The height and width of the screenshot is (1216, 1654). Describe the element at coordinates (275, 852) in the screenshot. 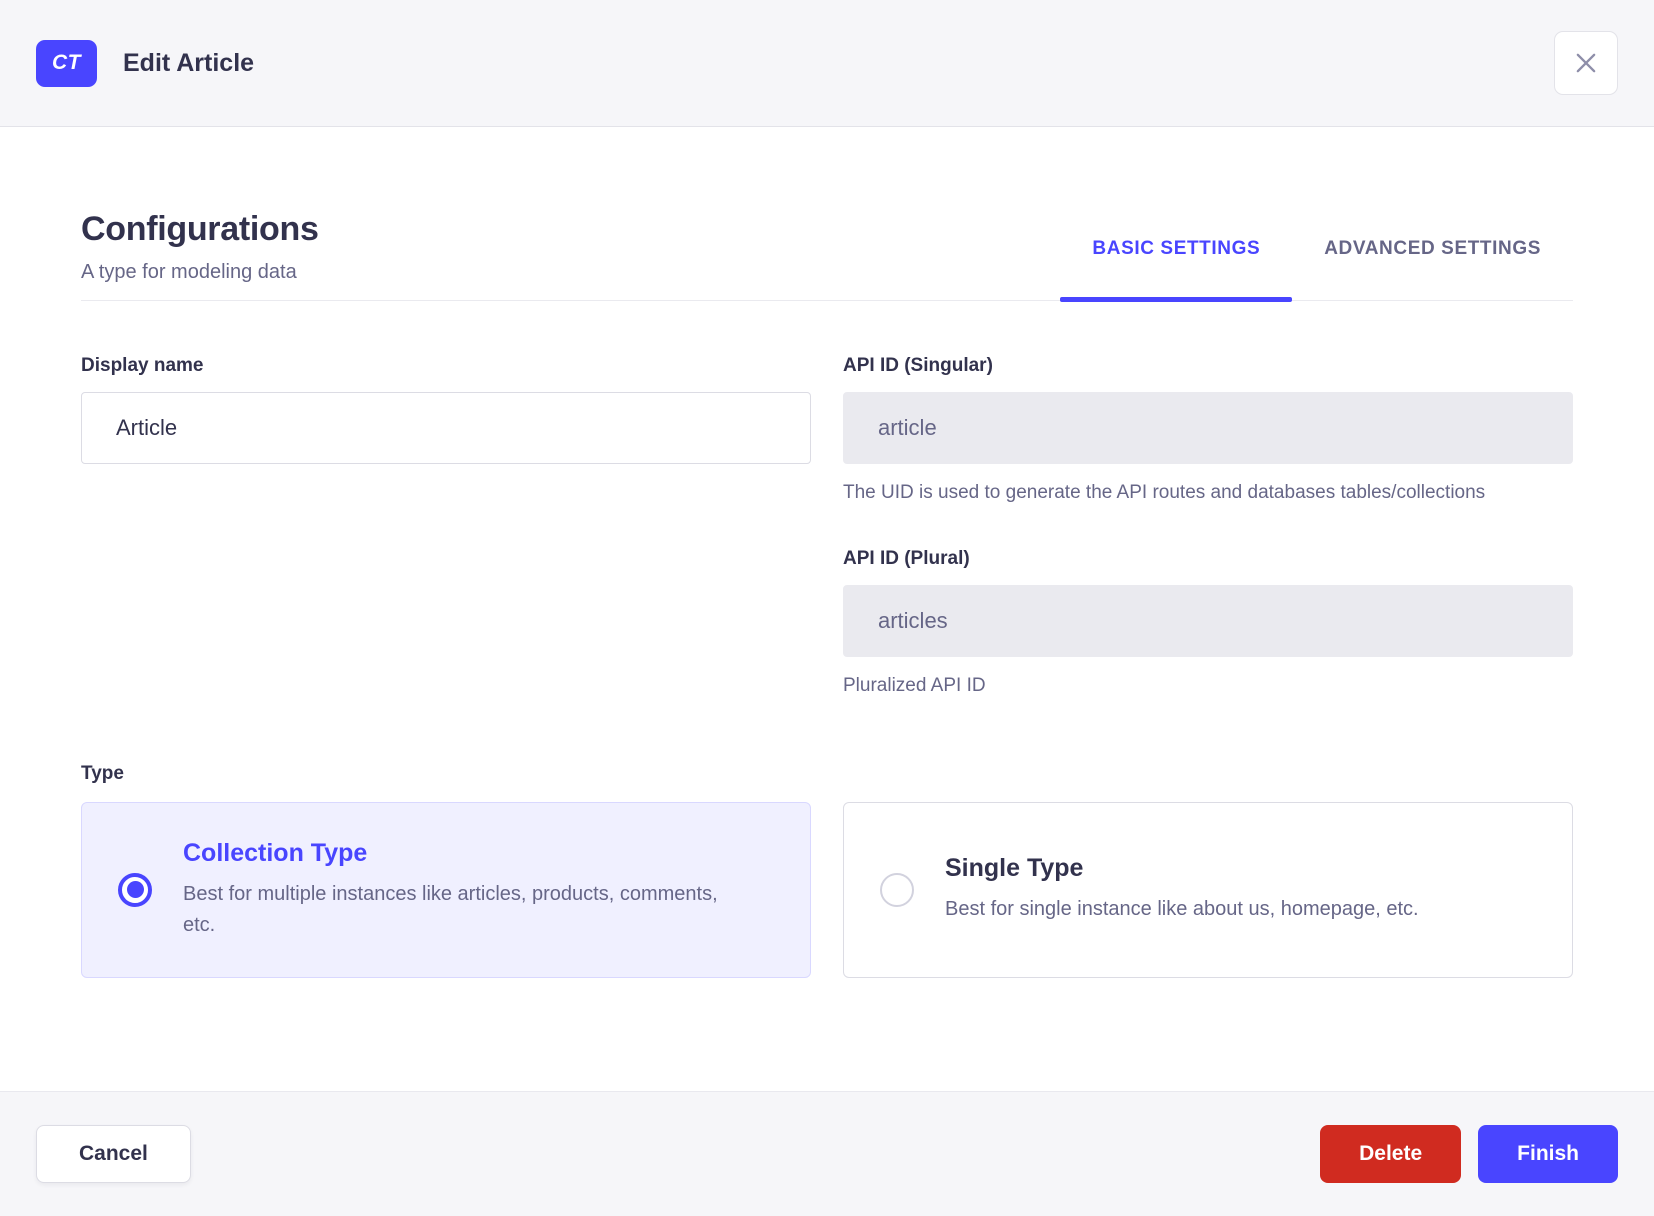

I see `collection-type-title: Collection Type` at that location.